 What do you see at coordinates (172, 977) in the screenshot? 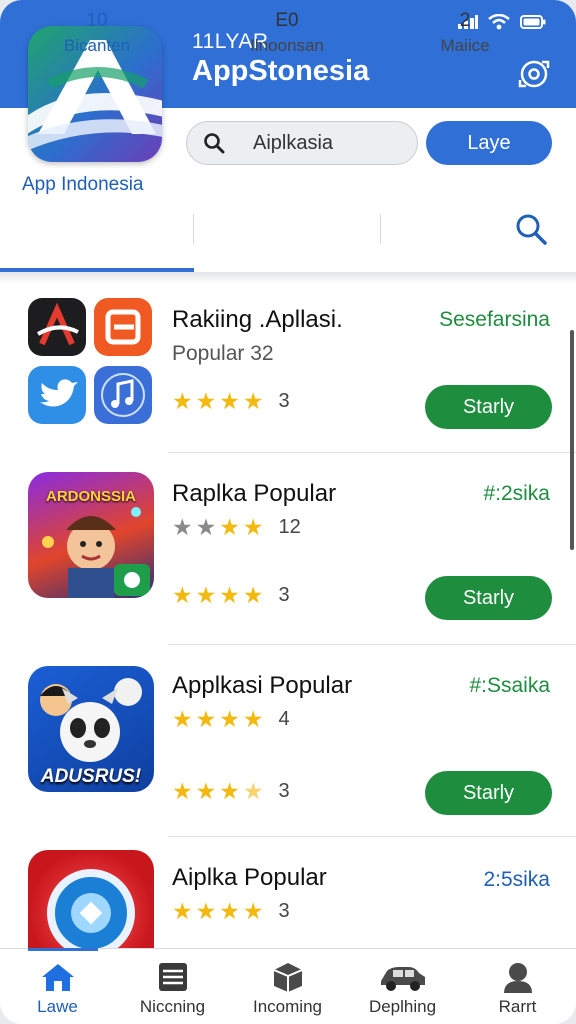
I see `list-icon` at bounding box center [172, 977].